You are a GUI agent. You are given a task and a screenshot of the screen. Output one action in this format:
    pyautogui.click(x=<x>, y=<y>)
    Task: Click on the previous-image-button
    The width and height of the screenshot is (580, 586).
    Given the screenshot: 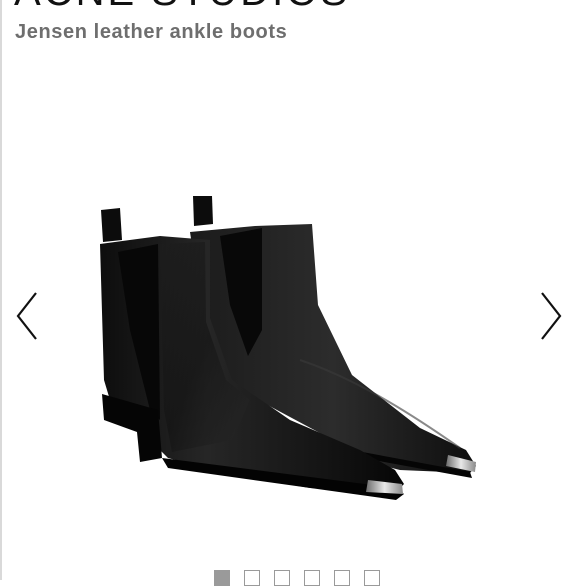 What is the action you would take?
    pyautogui.click(x=27, y=316)
    